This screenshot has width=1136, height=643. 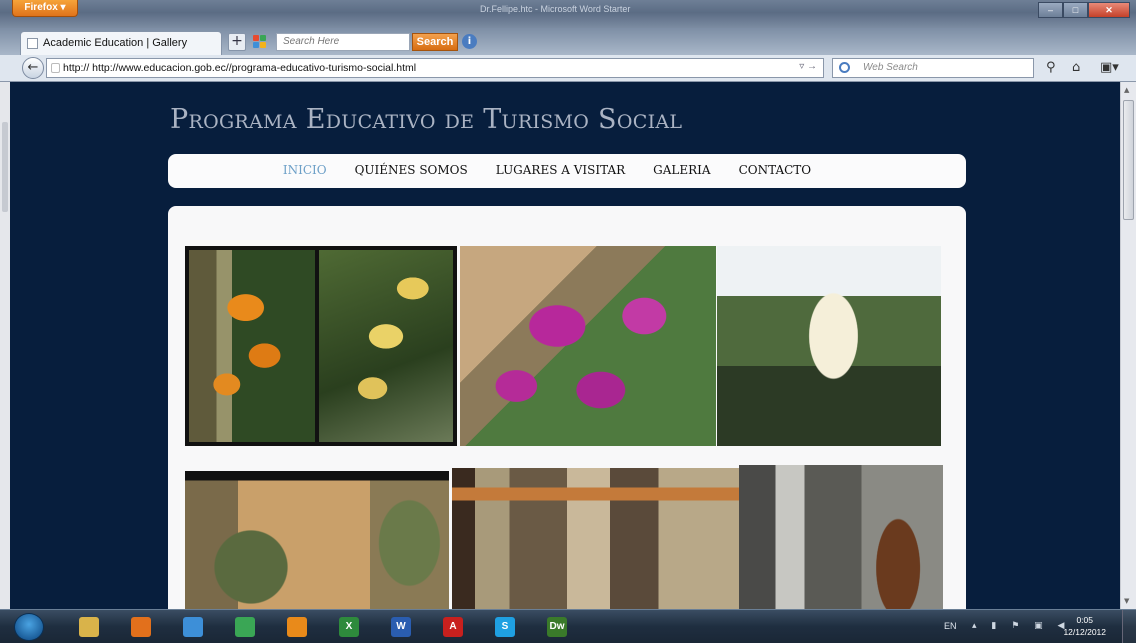 I want to click on file-explorer-icon, so click(x=89, y=627).